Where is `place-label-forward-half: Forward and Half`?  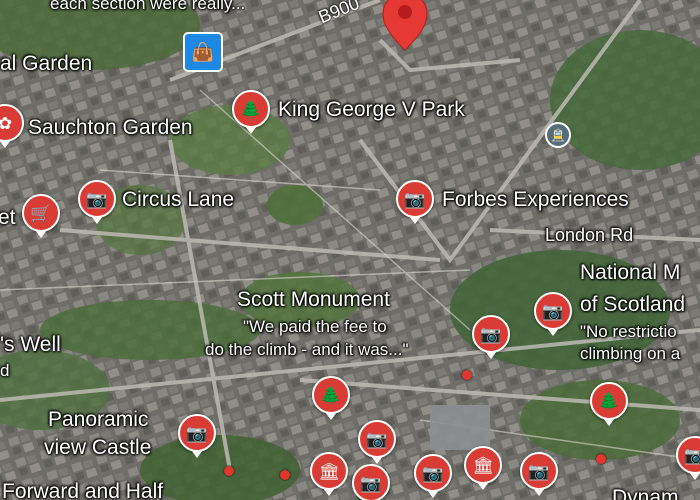
place-label-forward-half: Forward and Half is located at coordinates (82, 490).